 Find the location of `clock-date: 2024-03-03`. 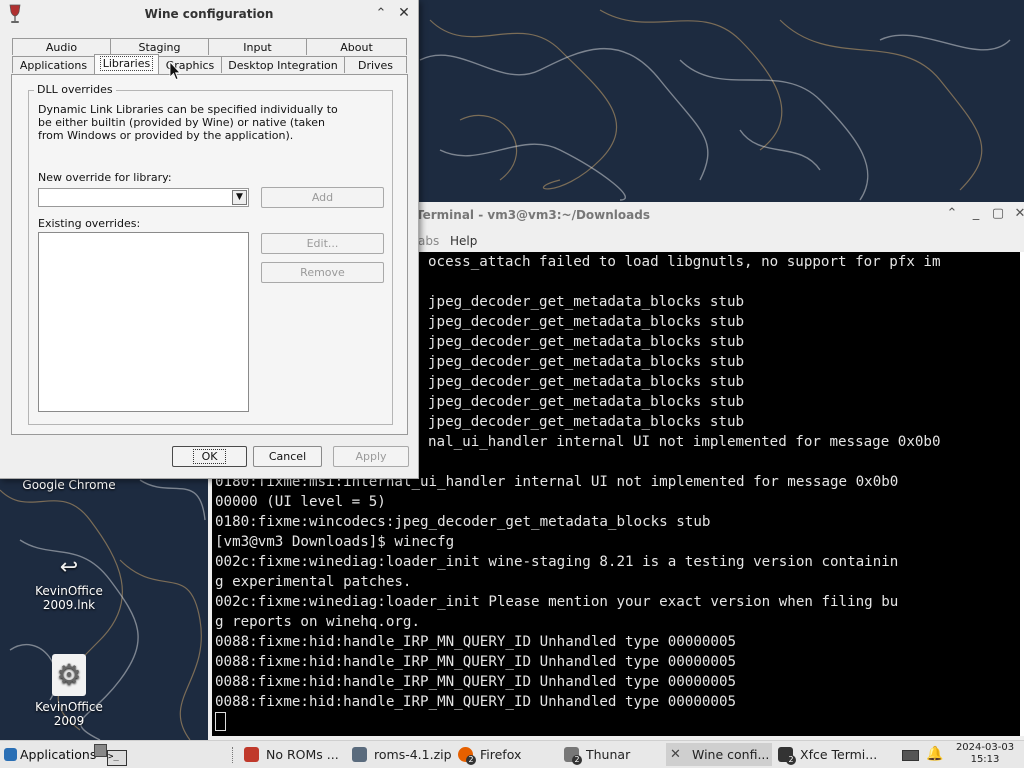

clock-date: 2024-03-03 is located at coordinates (985, 747).